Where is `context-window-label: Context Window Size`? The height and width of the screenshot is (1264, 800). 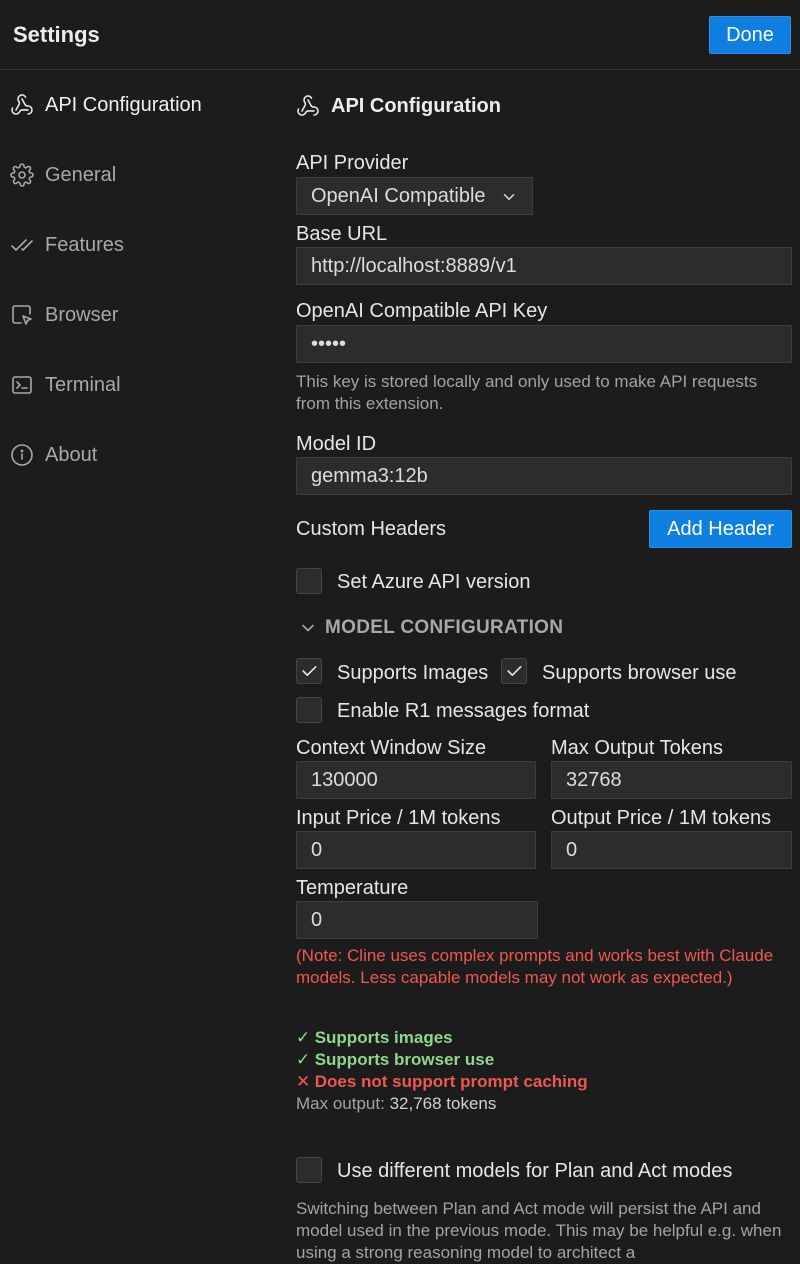 context-window-label: Context Window Size is located at coordinates (391, 748).